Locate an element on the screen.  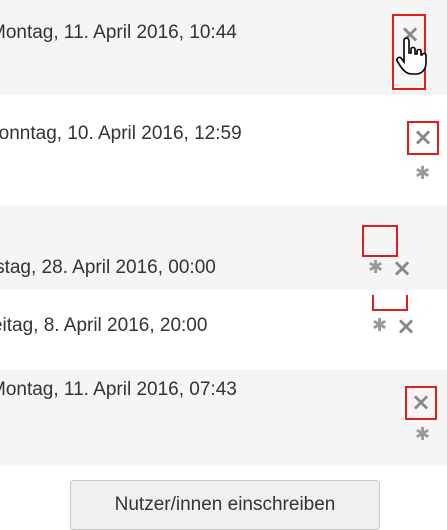
enrolment-date: Sonntag, 10. April 2016, 12:59 is located at coordinates (121, 133).